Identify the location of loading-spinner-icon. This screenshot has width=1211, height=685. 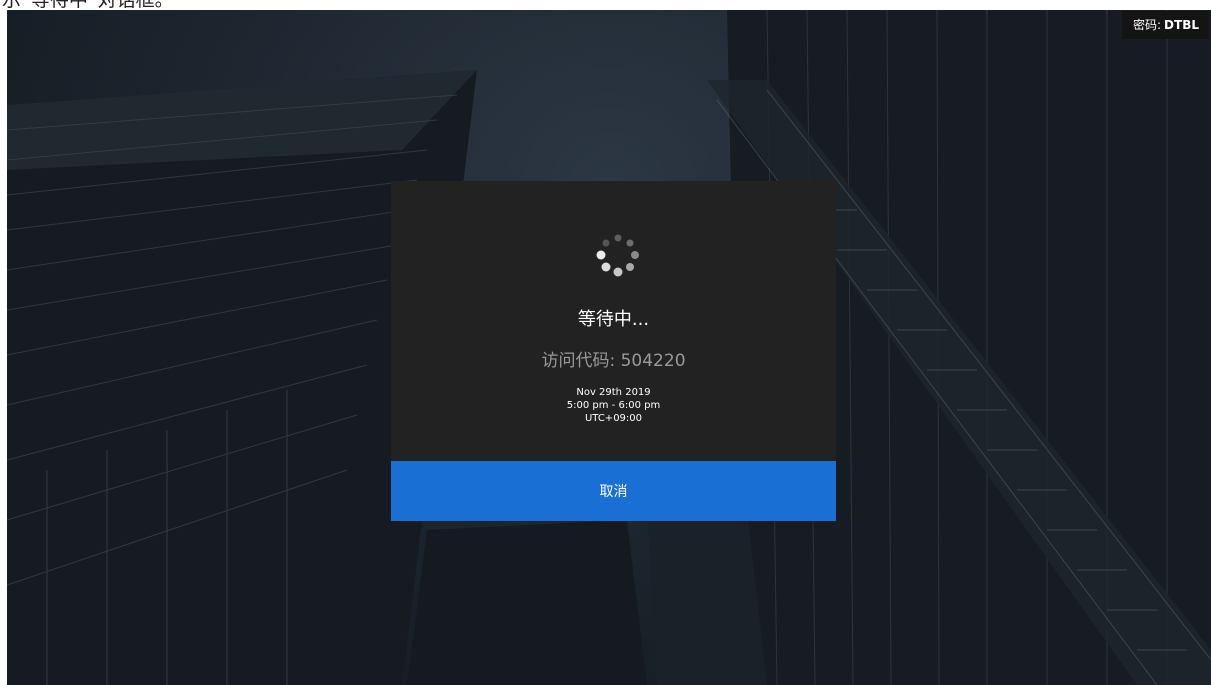
(617, 255).